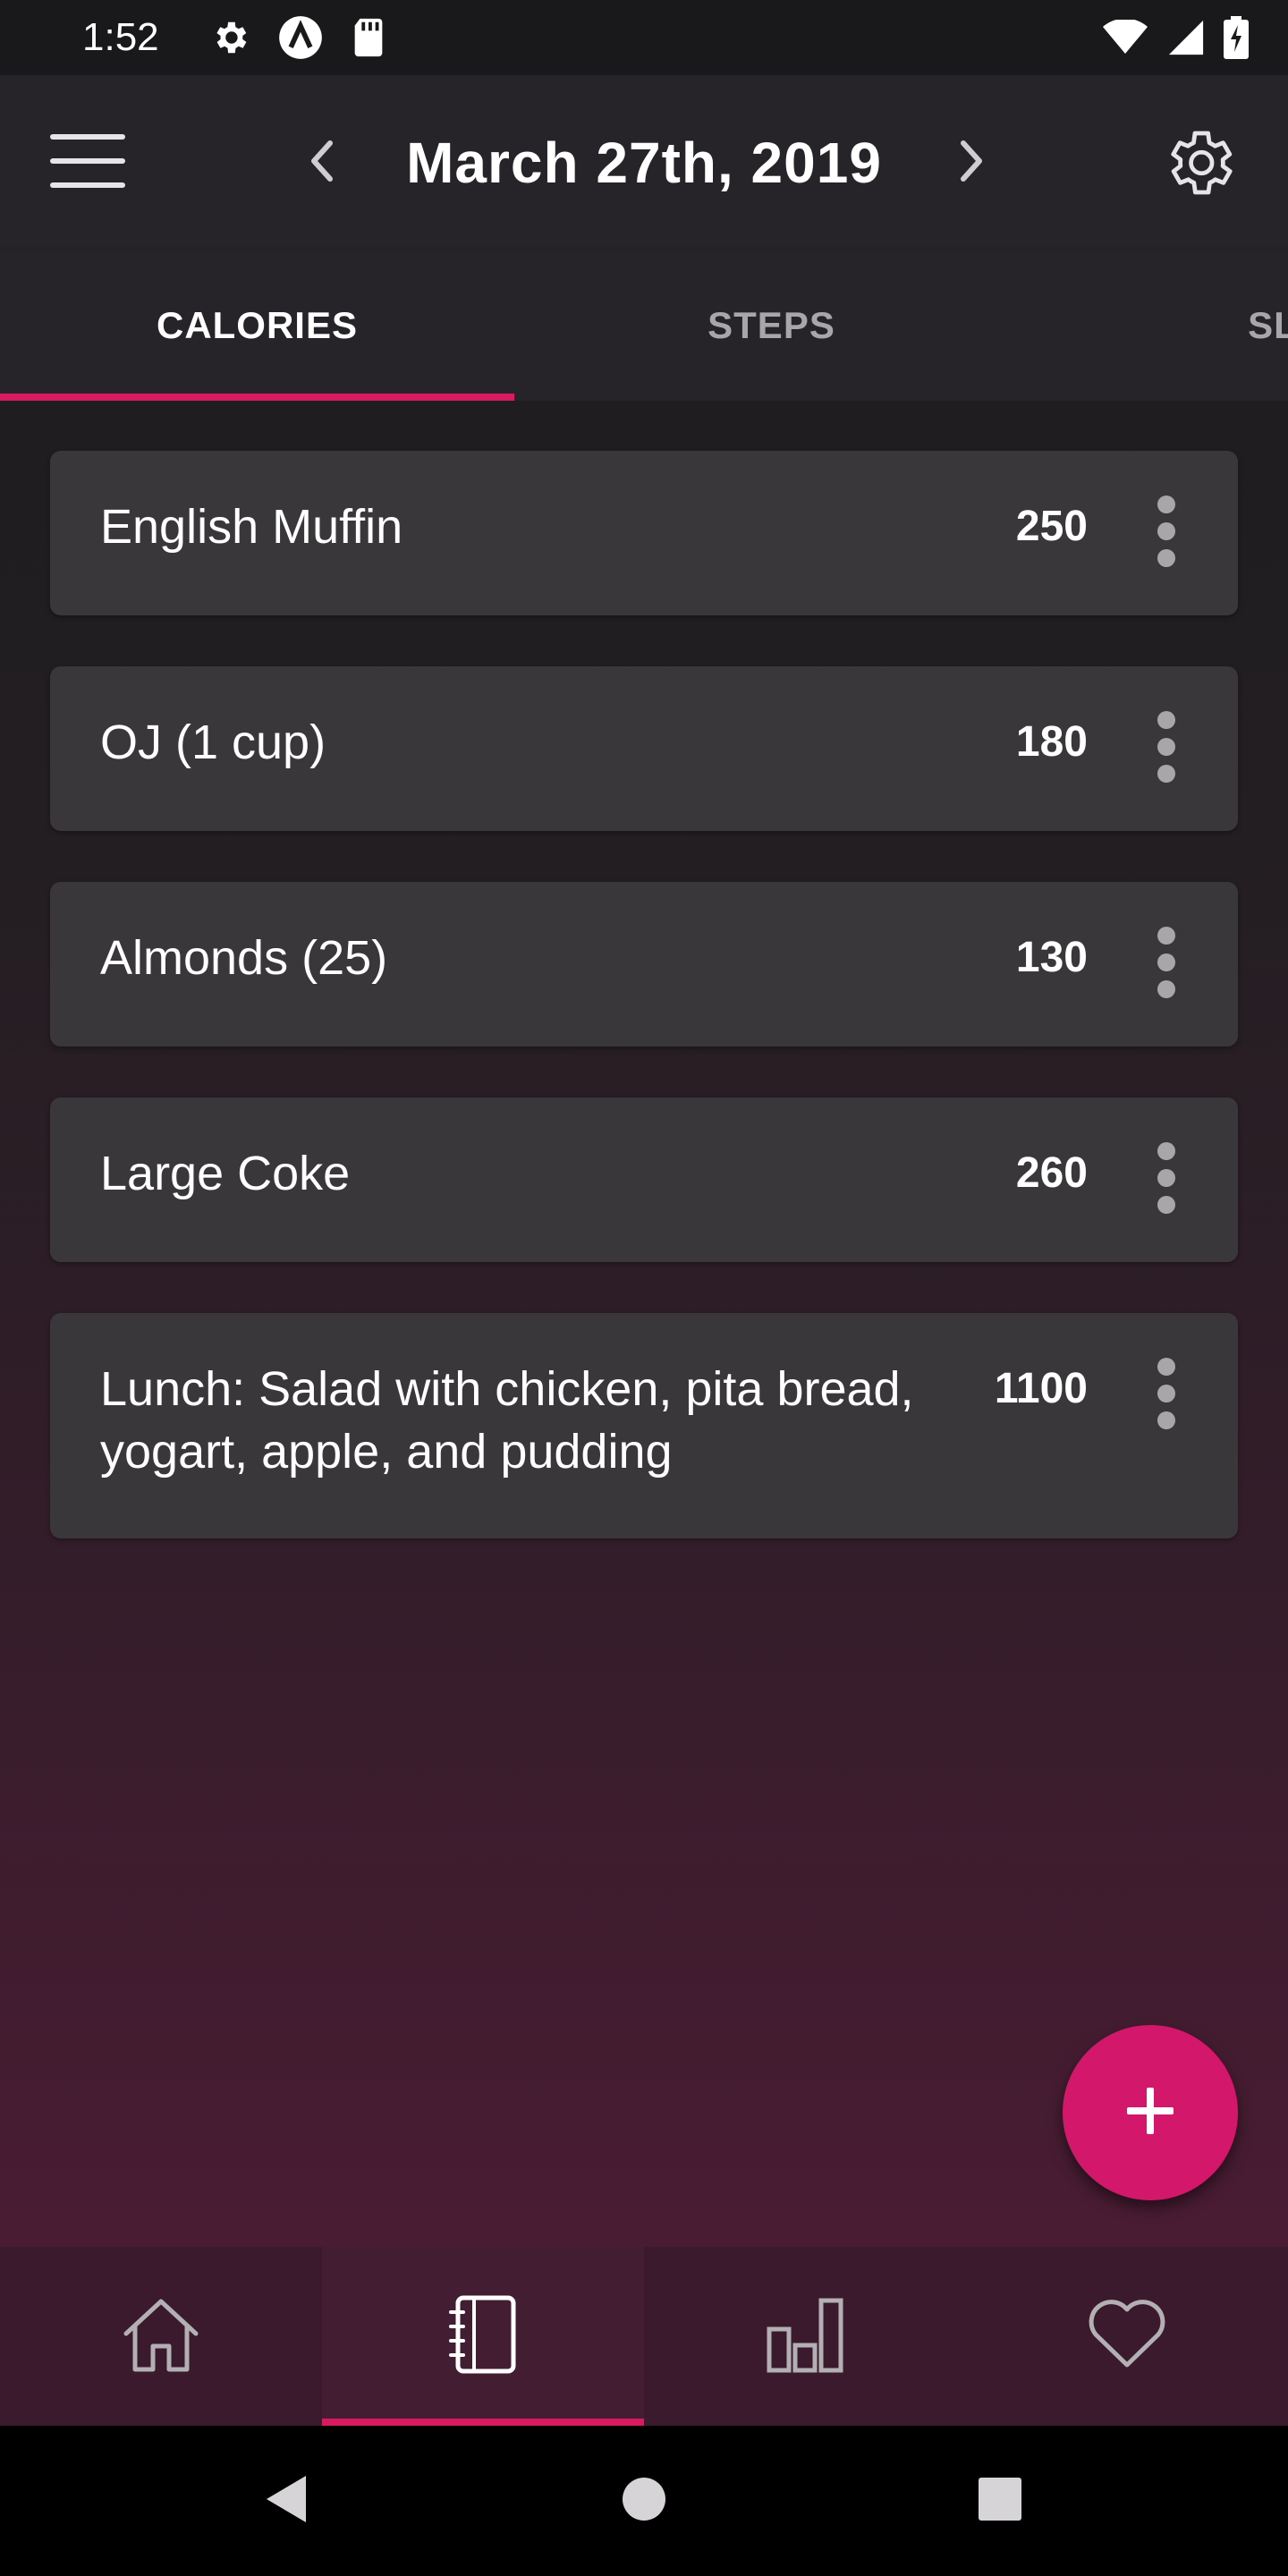 Image resolution: width=1288 pixels, height=2576 pixels. I want to click on tab-bar: CALORIES STEPS SLE, so click(644, 325).